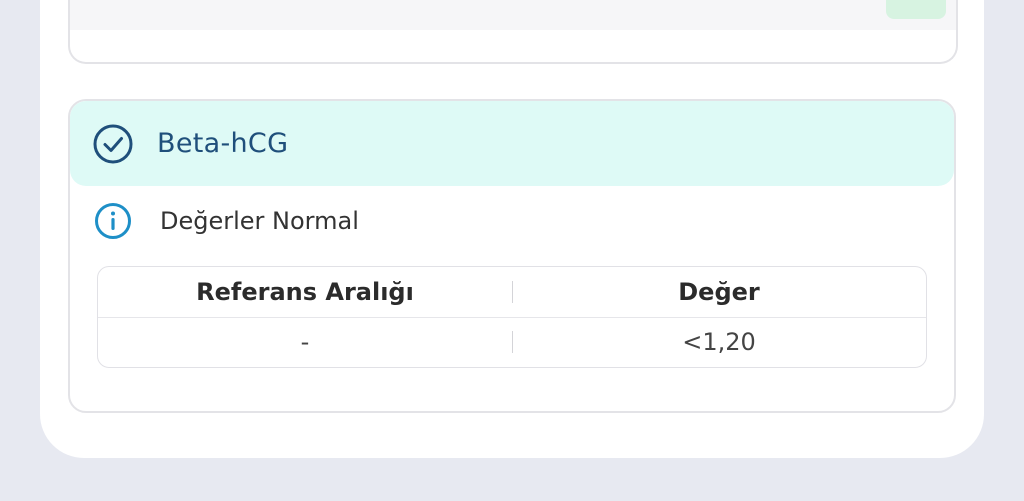  I want to click on test-card-header: Beta-hCG, so click(512, 143).